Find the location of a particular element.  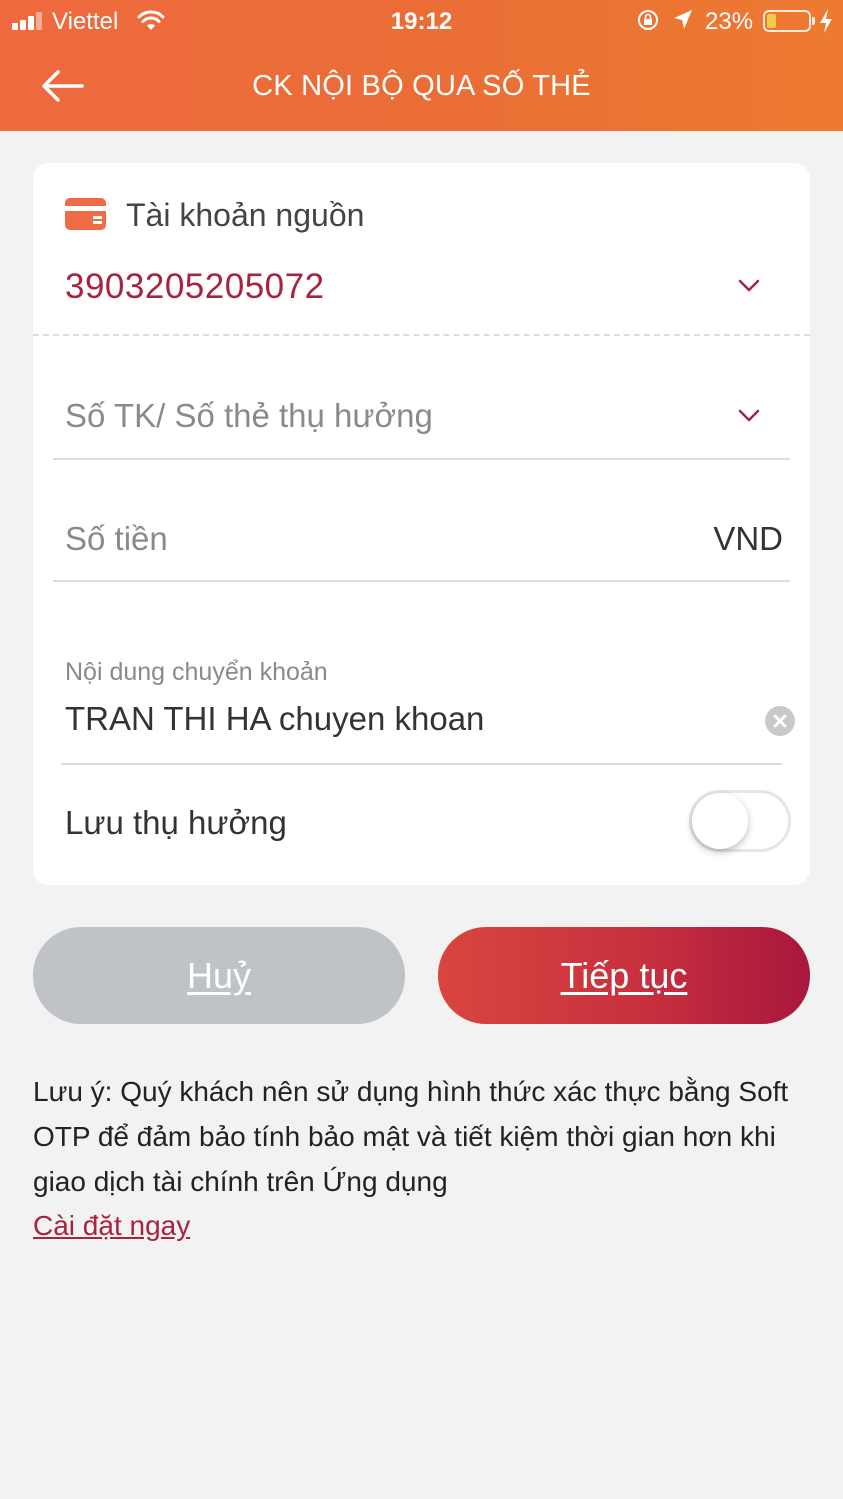

card-icon is located at coordinates (85, 214).